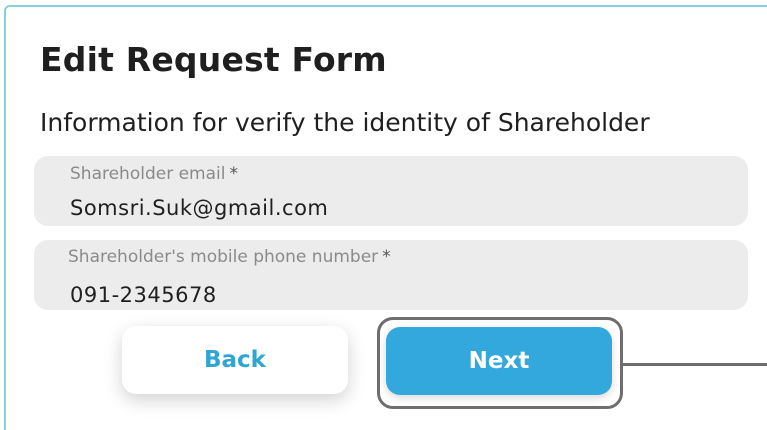  What do you see at coordinates (154, 174) in the screenshot?
I see `email-field-label: Shareholder email *` at bounding box center [154, 174].